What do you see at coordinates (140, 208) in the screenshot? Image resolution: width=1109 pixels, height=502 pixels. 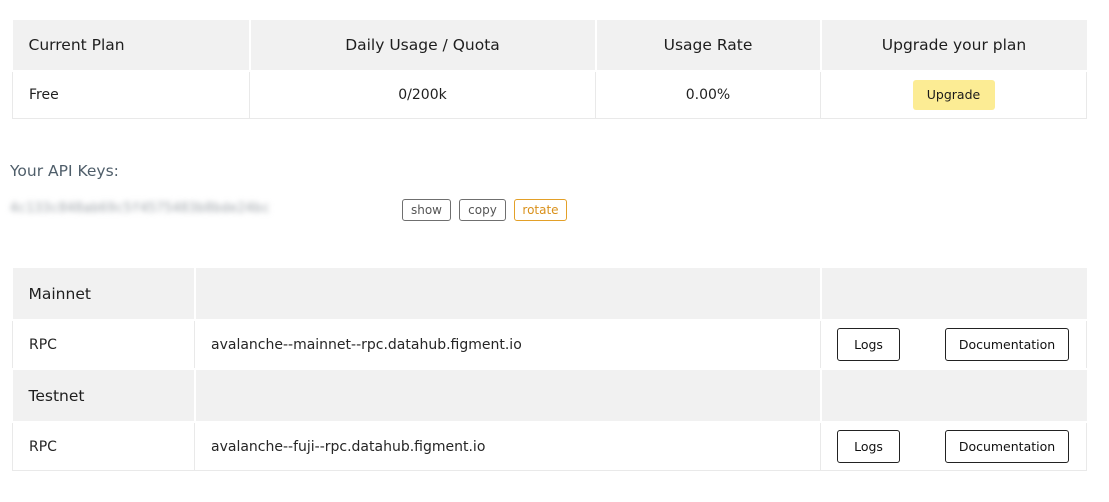 I see `api-key-masked: 4c133c848ab69c5f4575483b8bde24bc` at bounding box center [140, 208].